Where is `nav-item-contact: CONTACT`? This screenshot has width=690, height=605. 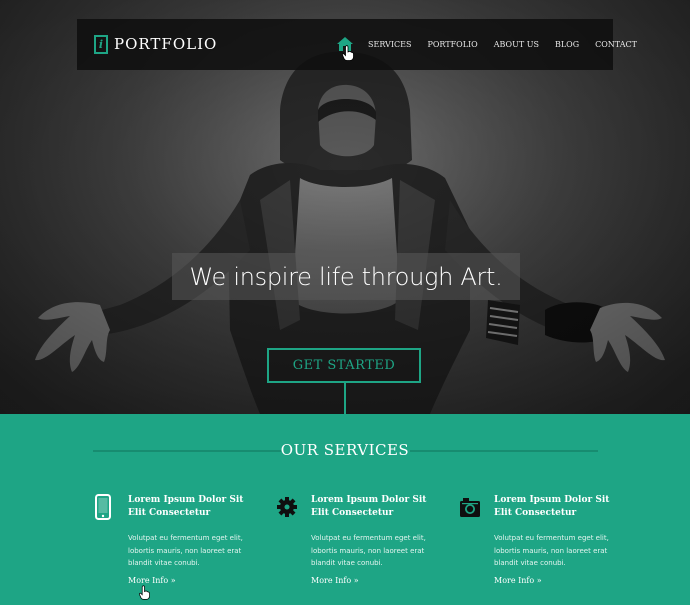 nav-item-contact: CONTACT is located at coordinates (616, 44).